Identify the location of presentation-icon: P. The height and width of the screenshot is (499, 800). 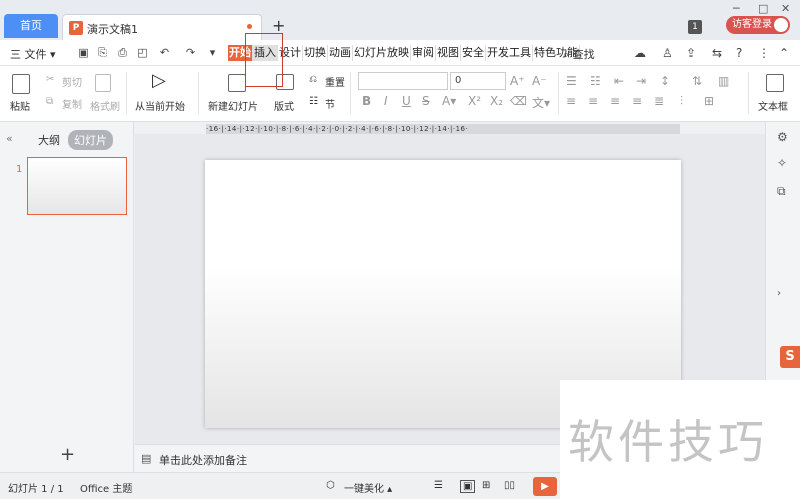
(76, 28).